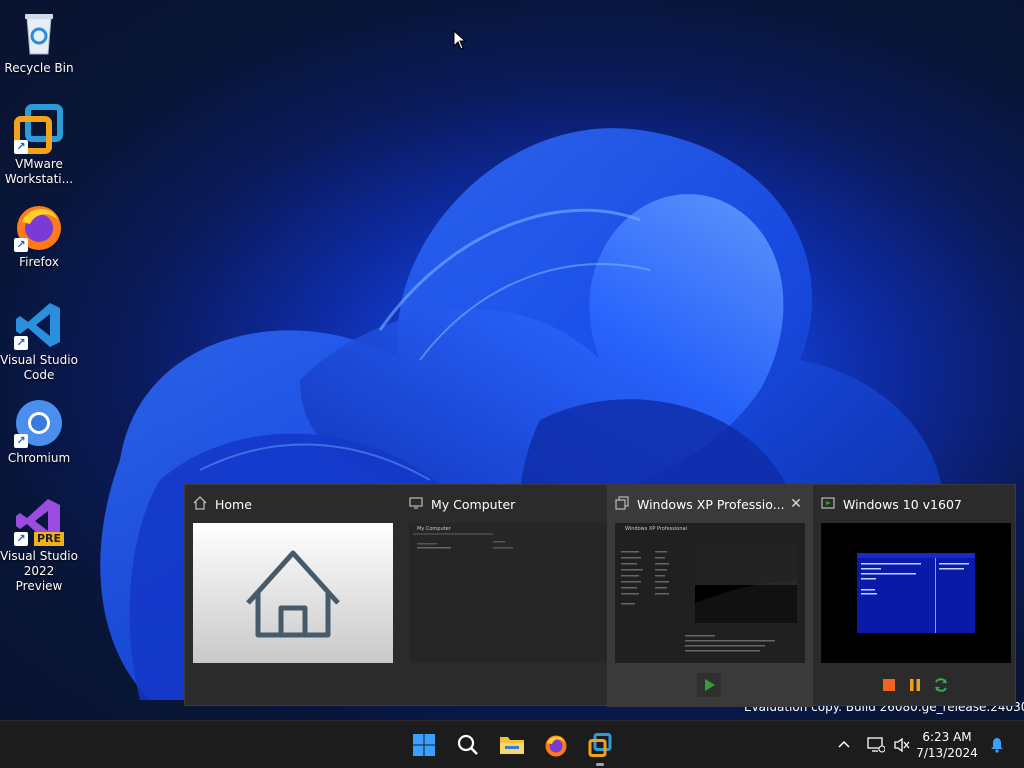  I want to click on chromium-icon: ↗, so click(39, 423).